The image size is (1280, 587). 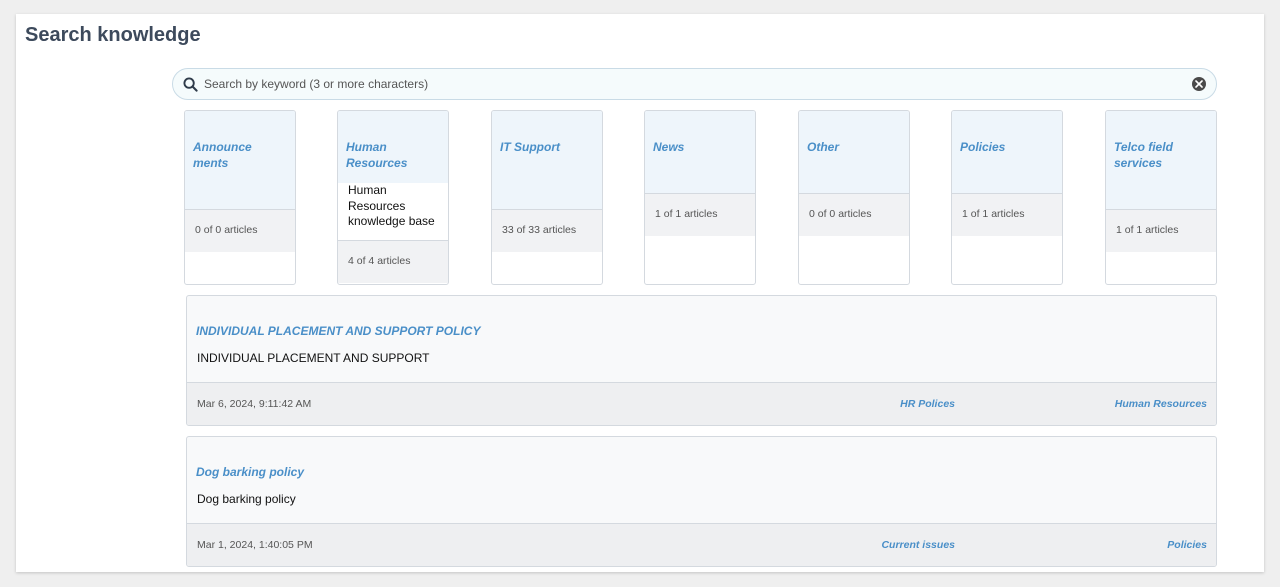 What do you see at coordinates (983, 147) in the screenshot?
I see `category-name: Policies` at bounding box center [983, 147].